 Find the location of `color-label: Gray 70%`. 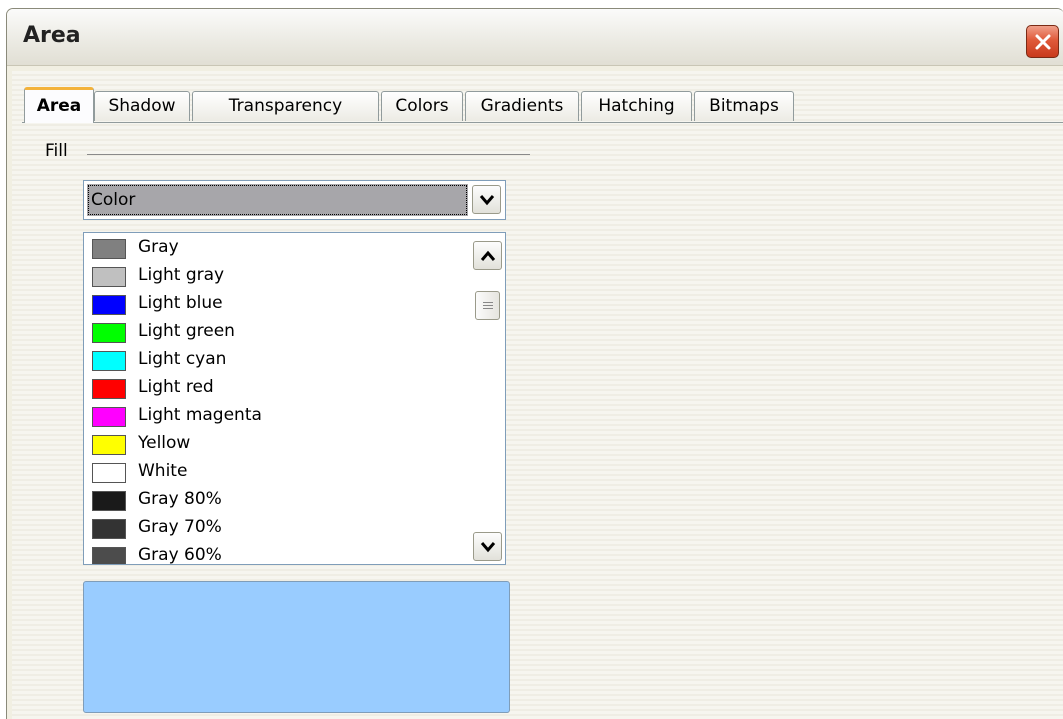

color-label: Gray 70% is located at coordinates (180, 527).